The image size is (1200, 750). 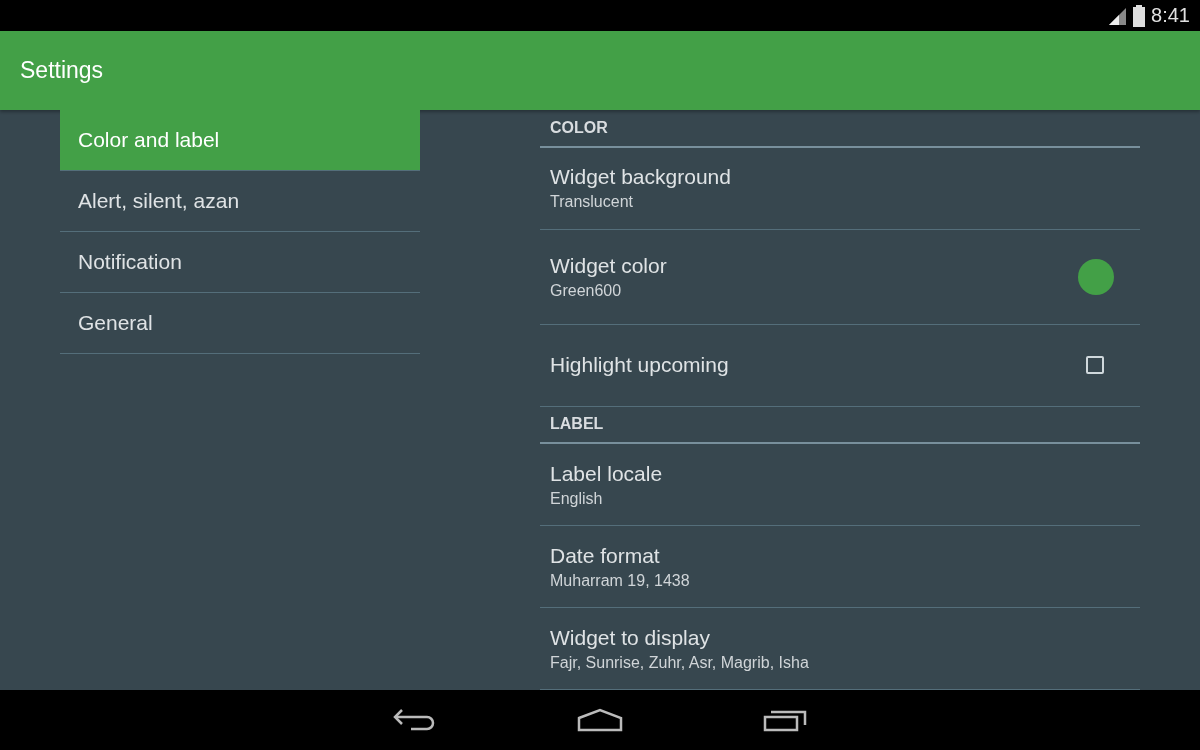 What do you see at coordinates (607, 473) in the screenshot?
I see `preference-title: Label locale` at bounding box center [607, 473].